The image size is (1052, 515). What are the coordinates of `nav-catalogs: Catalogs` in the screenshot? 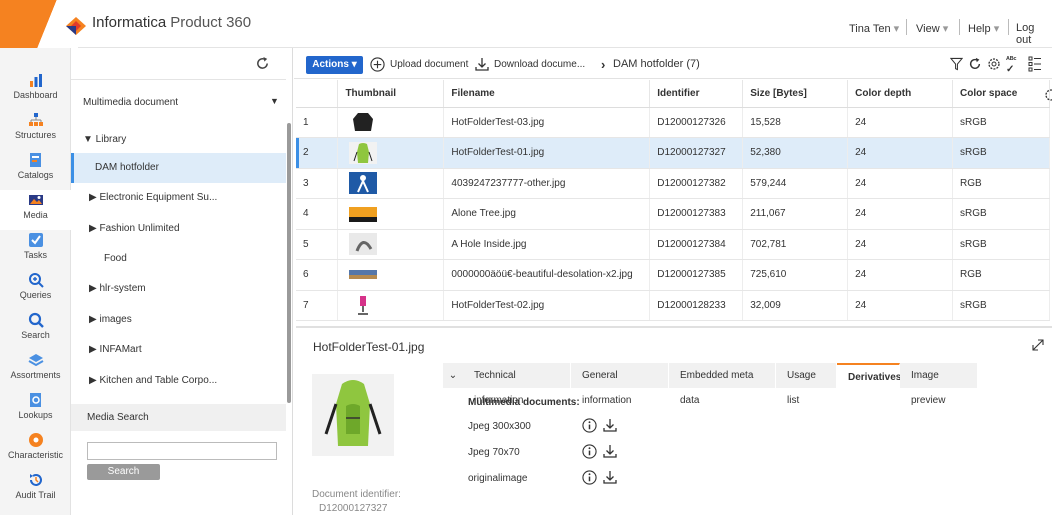 It's located at (35, 170).